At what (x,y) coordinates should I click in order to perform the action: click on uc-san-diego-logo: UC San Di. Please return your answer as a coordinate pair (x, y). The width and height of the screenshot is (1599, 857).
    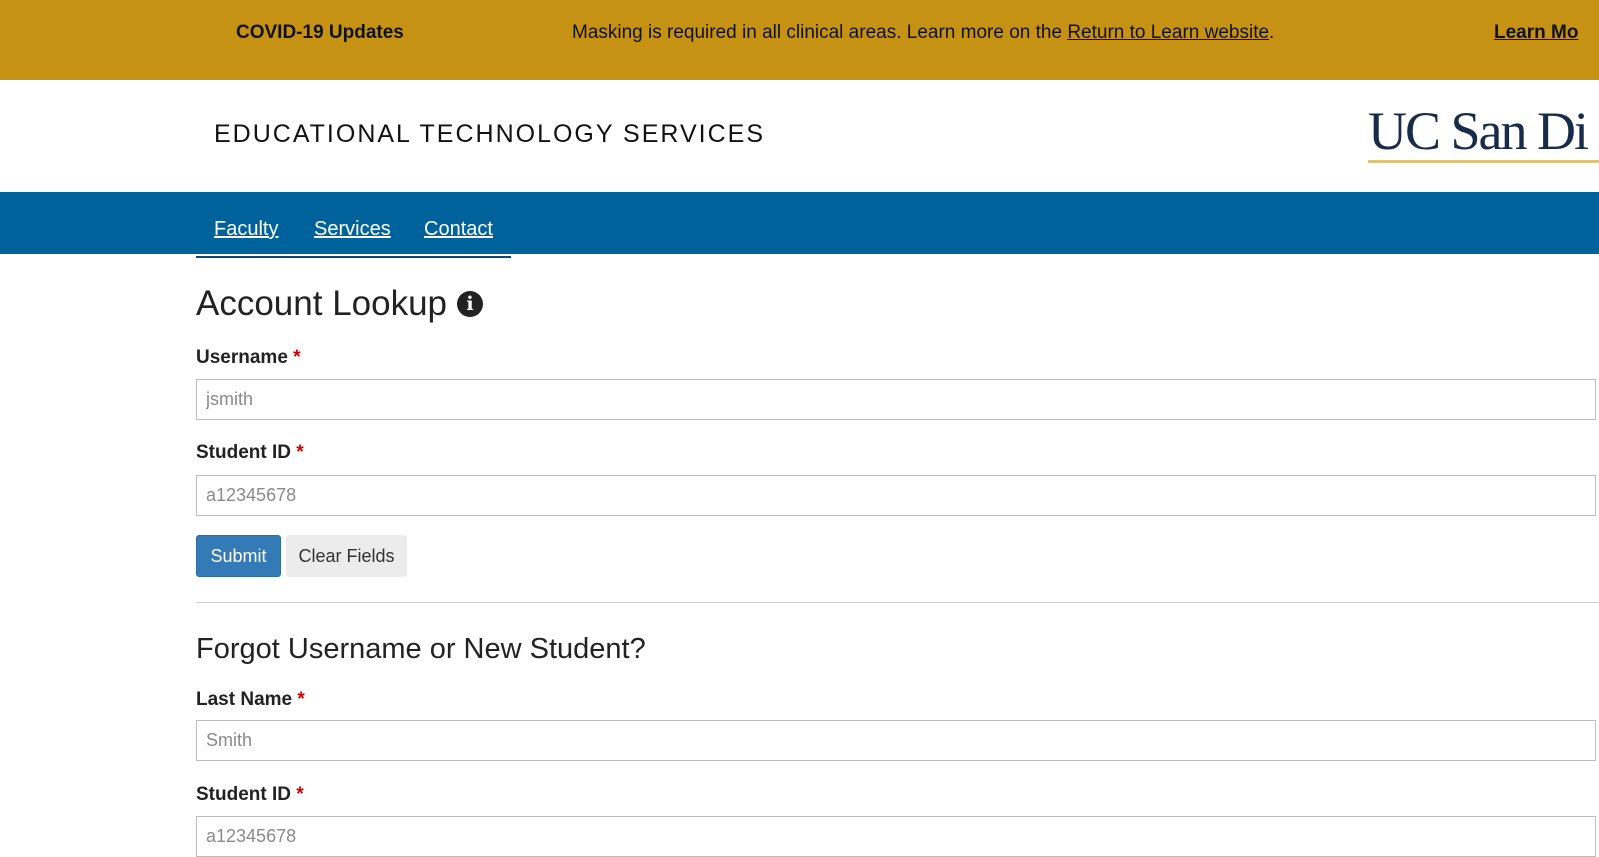
    Looking at the image, I should click on (1483, 132).